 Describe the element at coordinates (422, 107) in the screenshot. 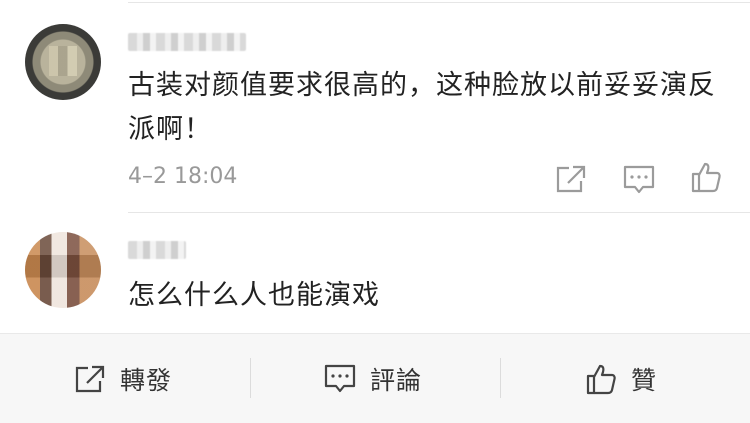

I see `comment-text: 古装对颜值要求很高的，这种脸放以前妥妥演反派啊！` at that location.